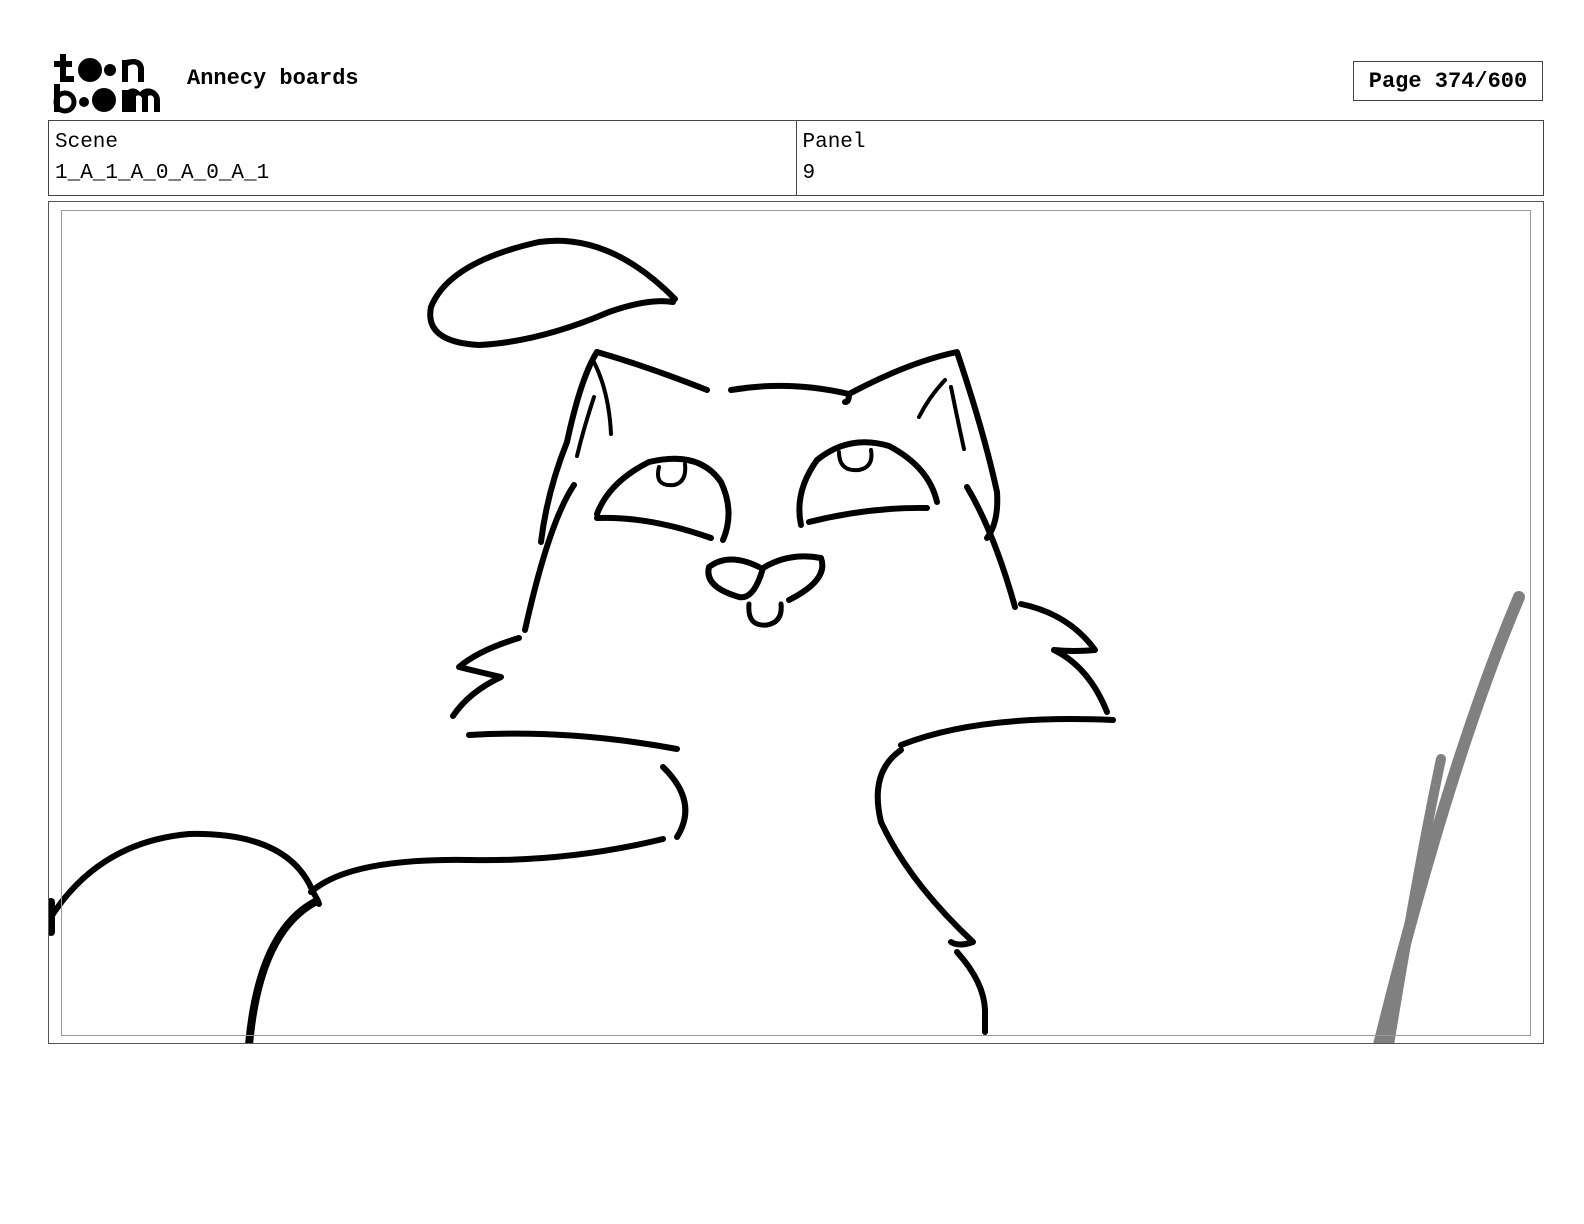 The width and height of the screenshot is (1584, 1224). I want to click on right-pupil, so click(855, 460).